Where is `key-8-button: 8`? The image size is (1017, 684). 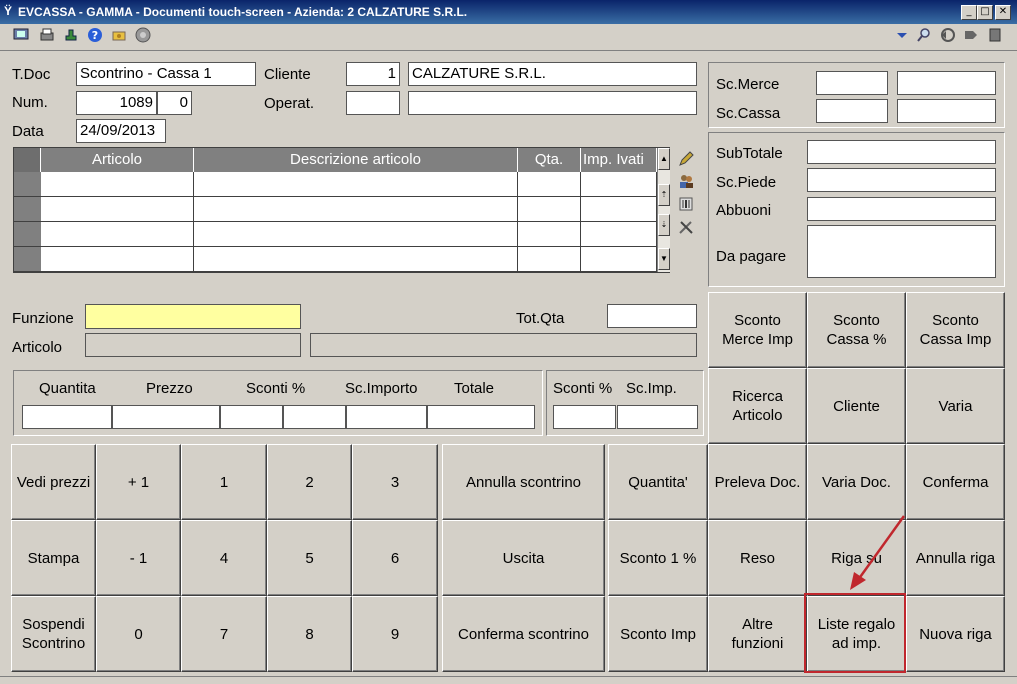
key-8-button: 8 is located at coordinates (309, 634).